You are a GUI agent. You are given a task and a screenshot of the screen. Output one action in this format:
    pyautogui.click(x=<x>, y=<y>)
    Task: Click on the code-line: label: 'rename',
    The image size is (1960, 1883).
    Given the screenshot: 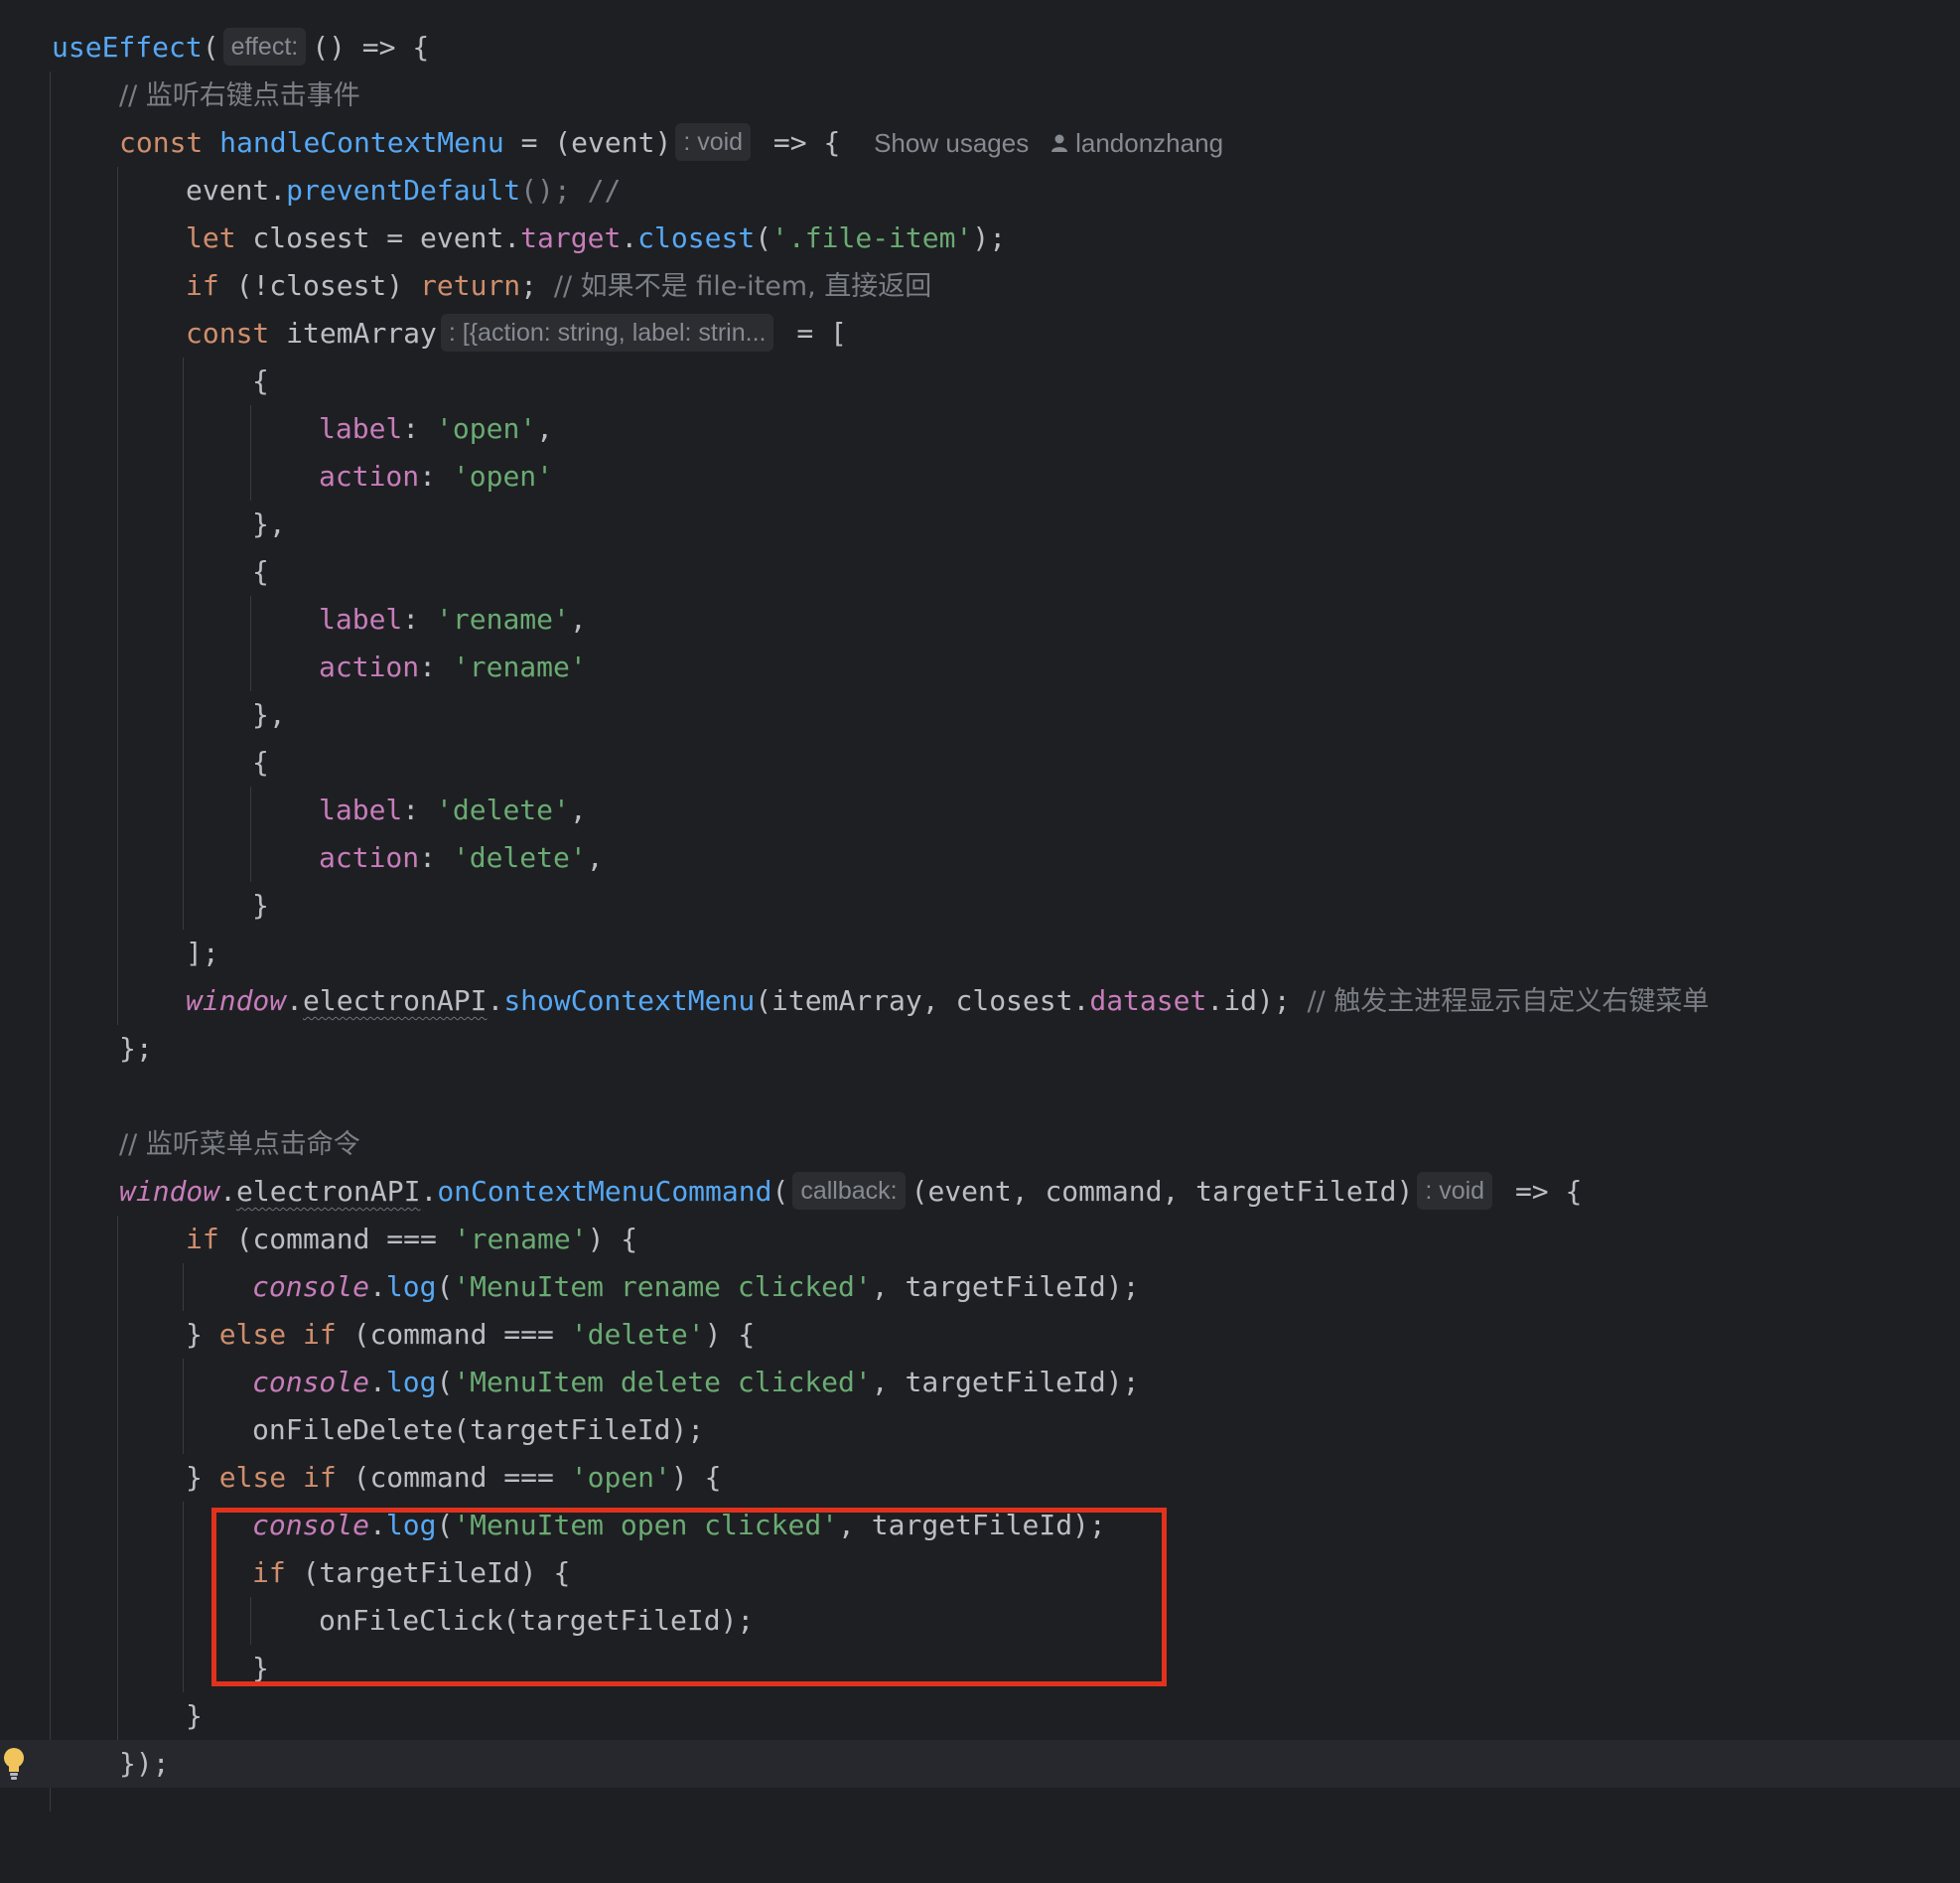 What is the action you would take?
    pyautogui.click(x=980, y=620)
    